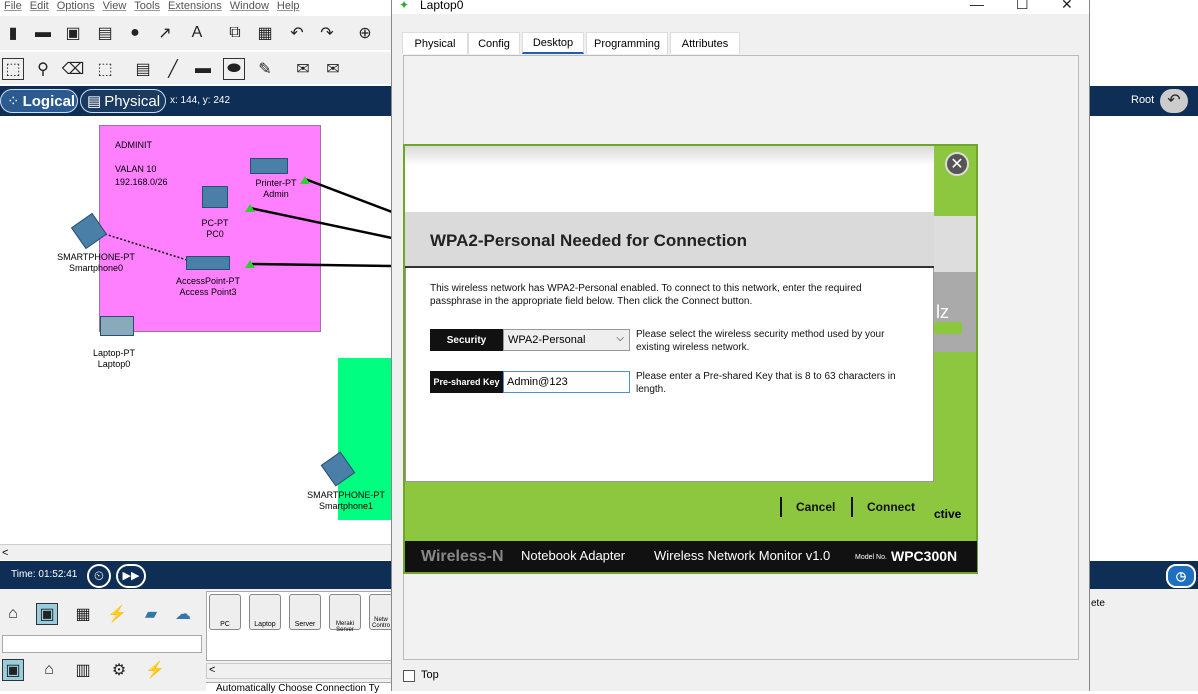 The height and width of the screenshot is (694, 1198). What do you see at coordinates (151, 614) in the screenshot?
I see `misc-icon: ▰` at bounding box center [151, 614].